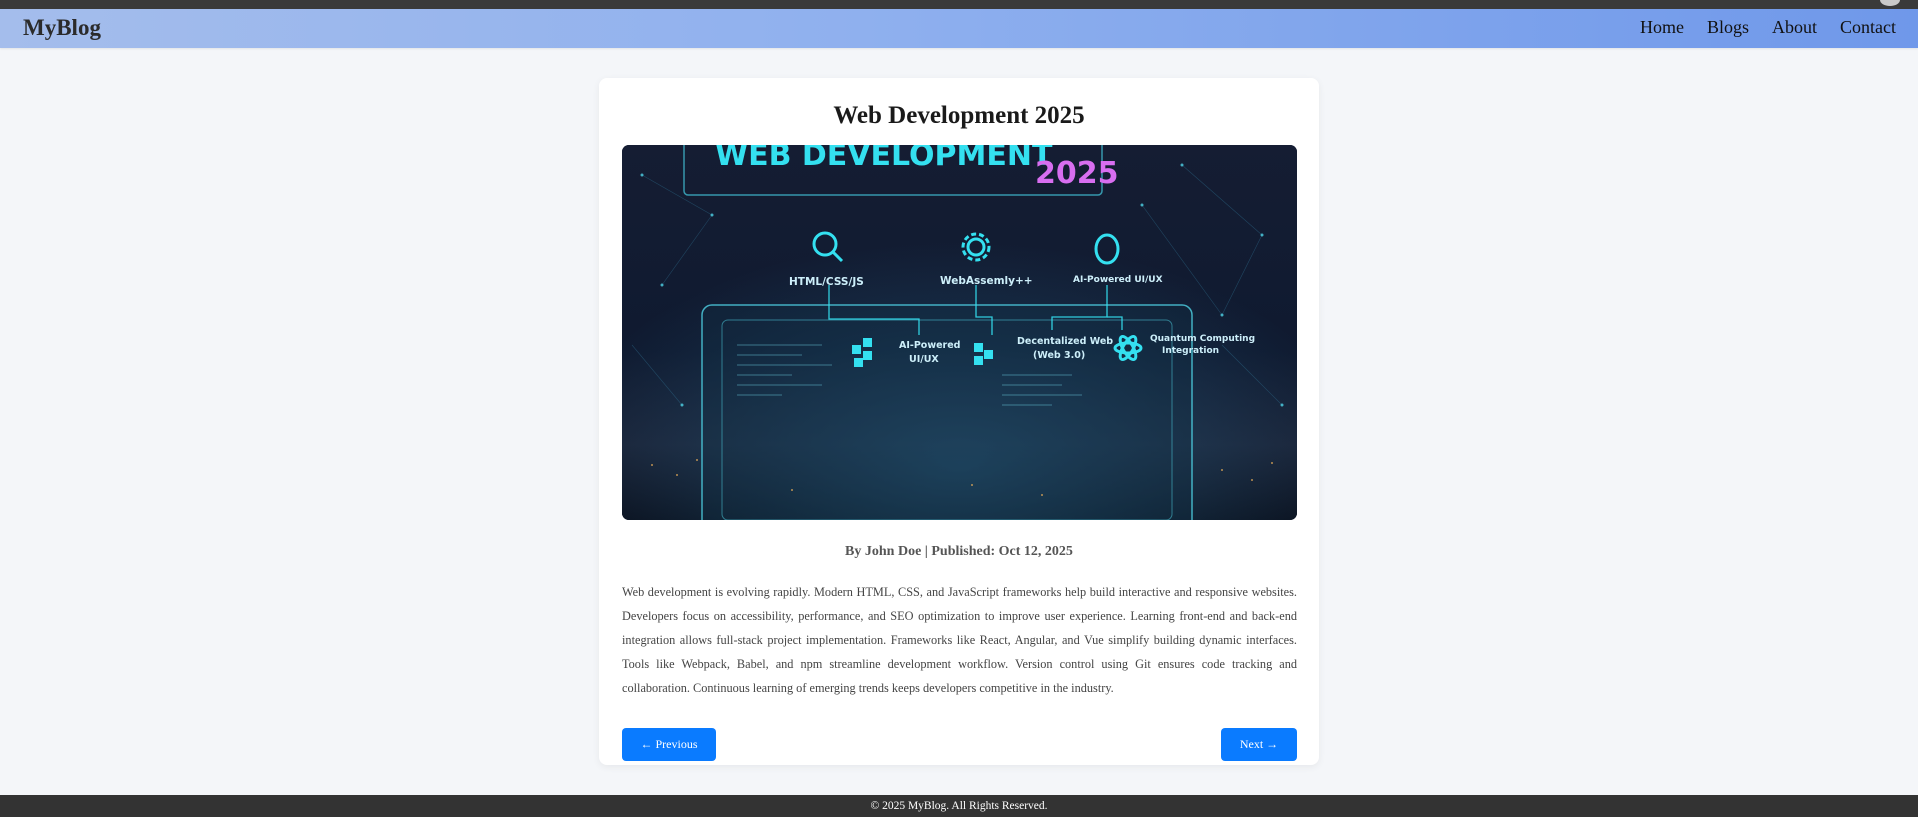  I want to click on svg-text: AI-Powered, so click(929, 345).